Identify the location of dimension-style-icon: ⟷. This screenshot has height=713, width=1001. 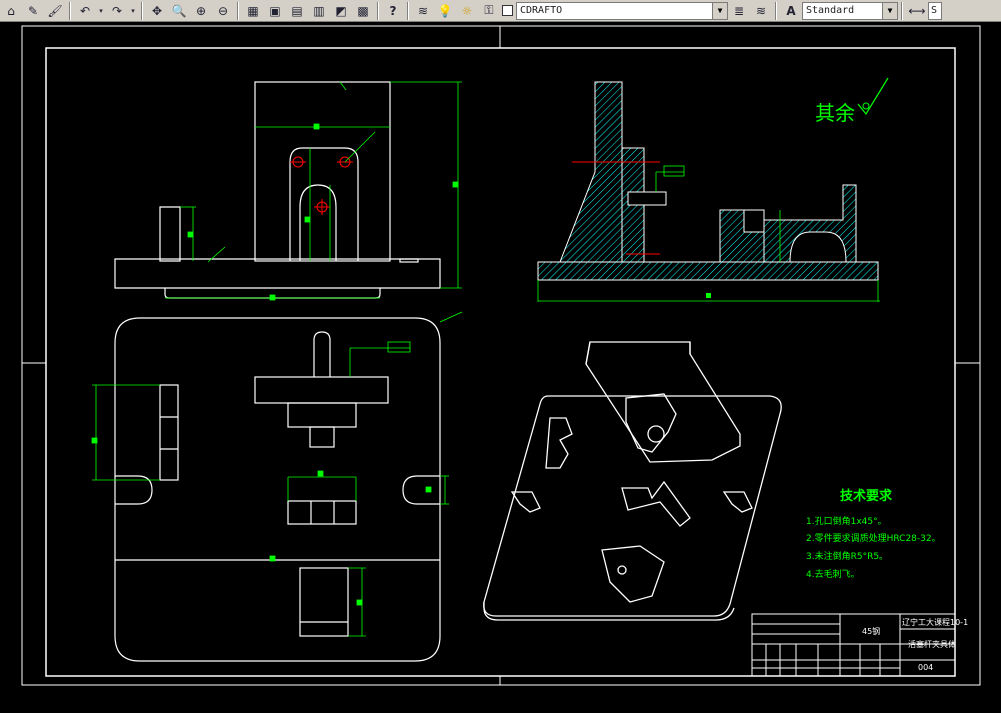
(917, 11).